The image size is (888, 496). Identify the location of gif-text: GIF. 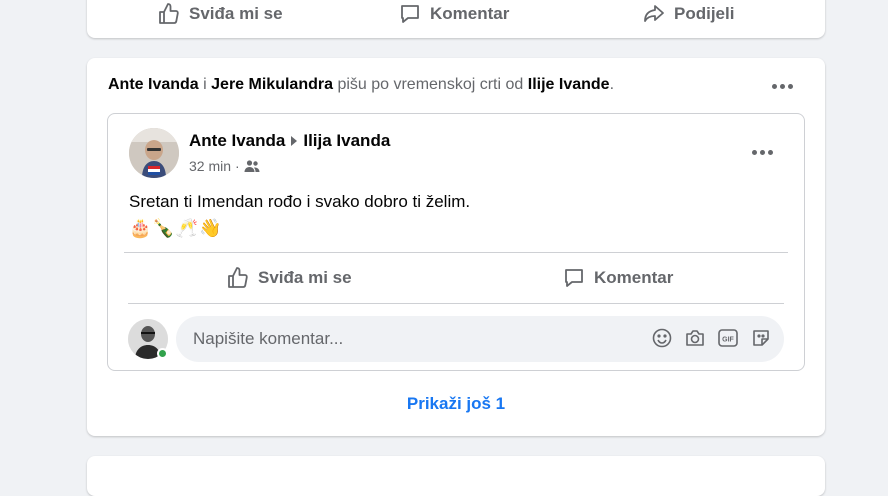
(728, 340).